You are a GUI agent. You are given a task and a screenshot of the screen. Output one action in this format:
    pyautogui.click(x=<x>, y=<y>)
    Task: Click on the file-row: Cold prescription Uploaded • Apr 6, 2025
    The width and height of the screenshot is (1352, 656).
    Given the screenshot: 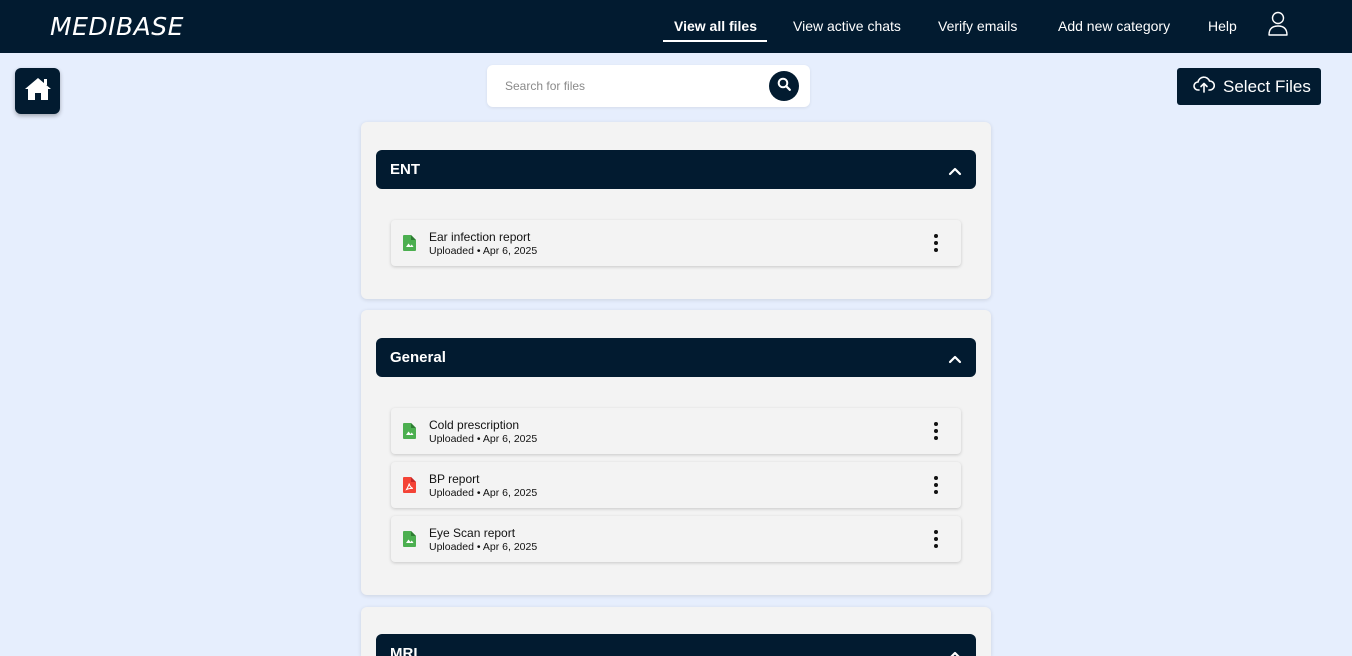 What is the action you would take?
    pyautogui.click(x=676, y=431)
    